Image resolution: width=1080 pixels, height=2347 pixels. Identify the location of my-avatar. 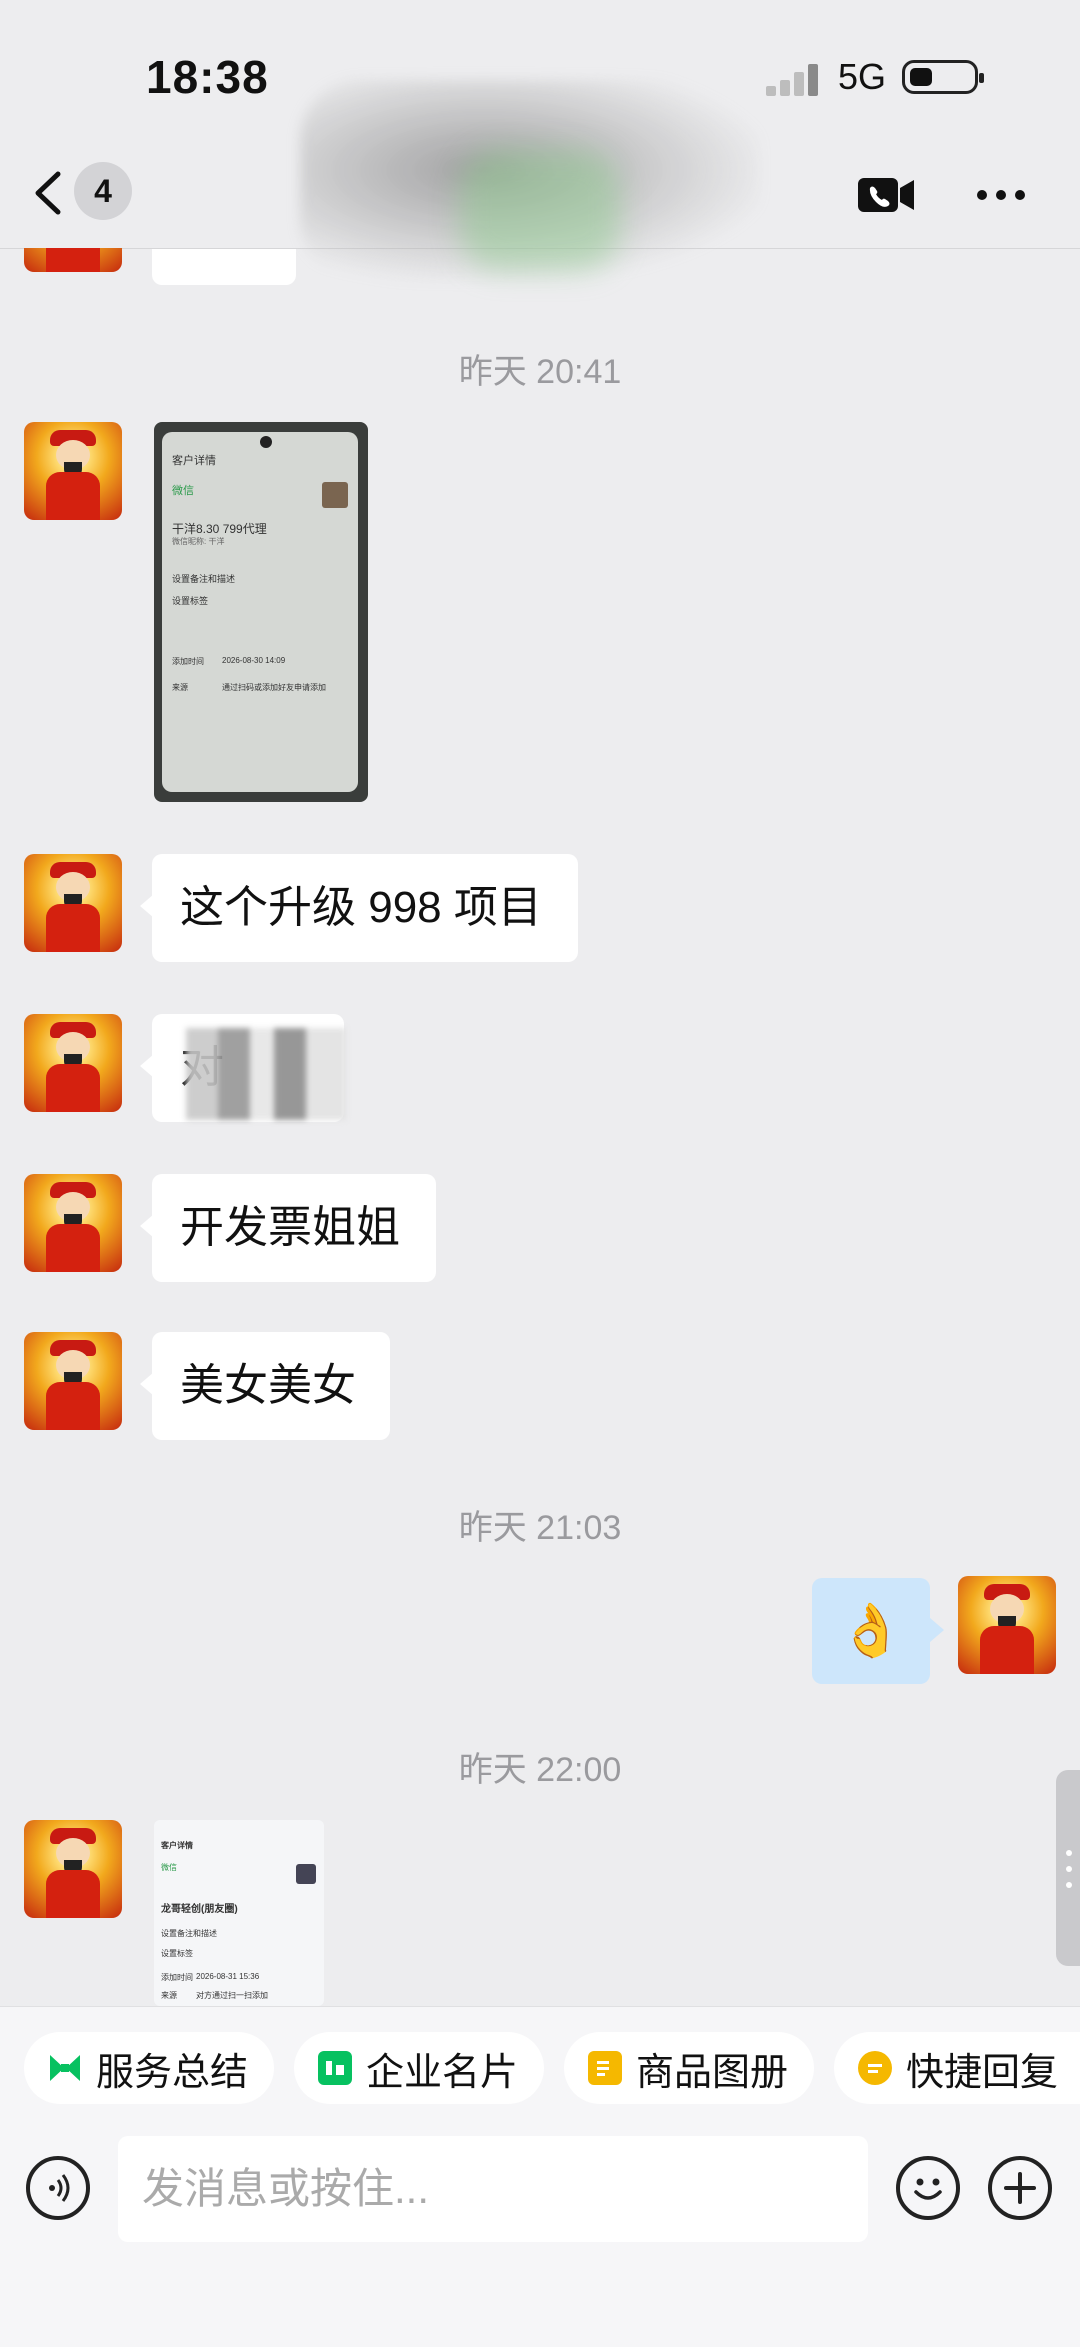
(1007, 1625).